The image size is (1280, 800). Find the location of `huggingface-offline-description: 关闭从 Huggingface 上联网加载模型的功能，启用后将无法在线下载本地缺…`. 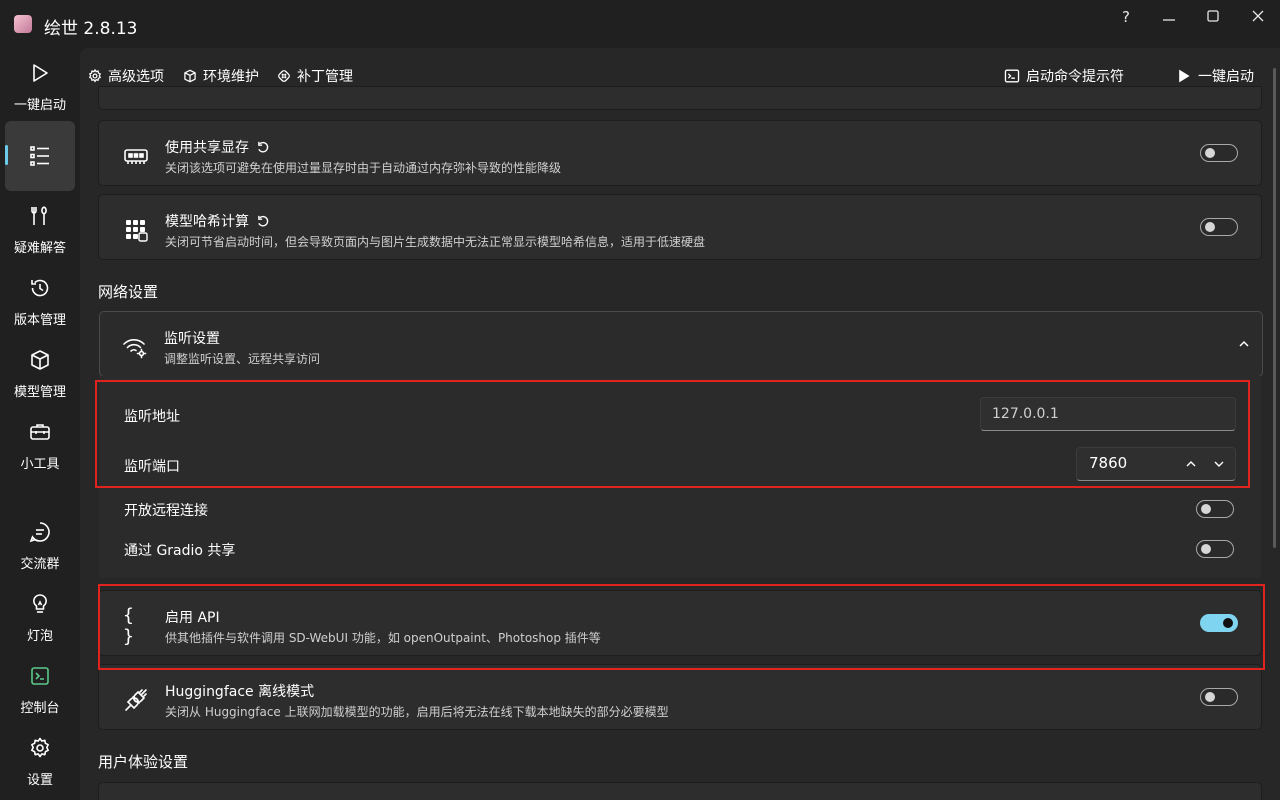

huggingface-offline-description: 关闭从 Huggingface 上联网加载模型的功能，启用后将无法在线下载本地缺… is located at coordinates (417, 712).